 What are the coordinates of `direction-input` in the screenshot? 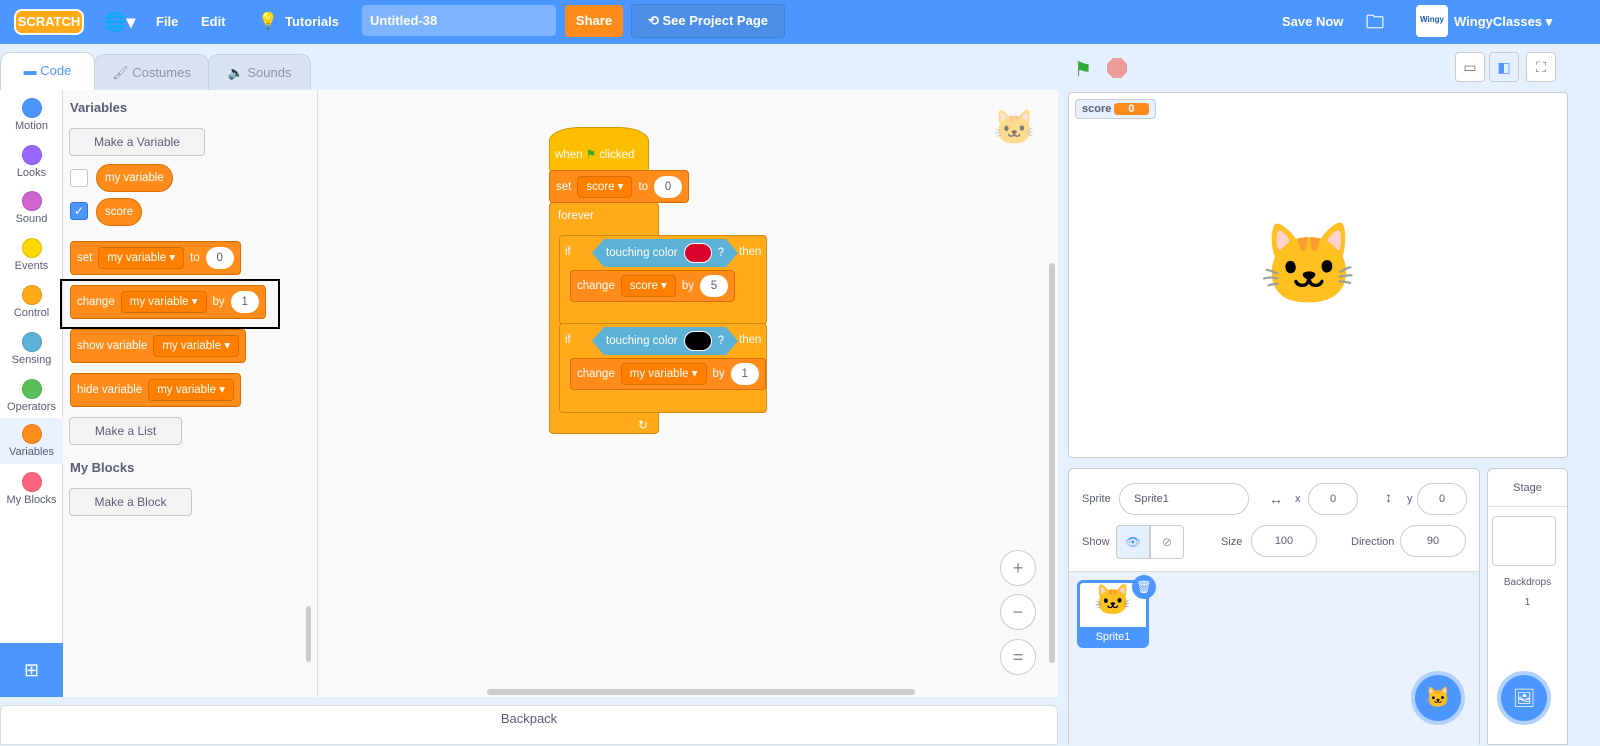 It's located at (1433, 541).